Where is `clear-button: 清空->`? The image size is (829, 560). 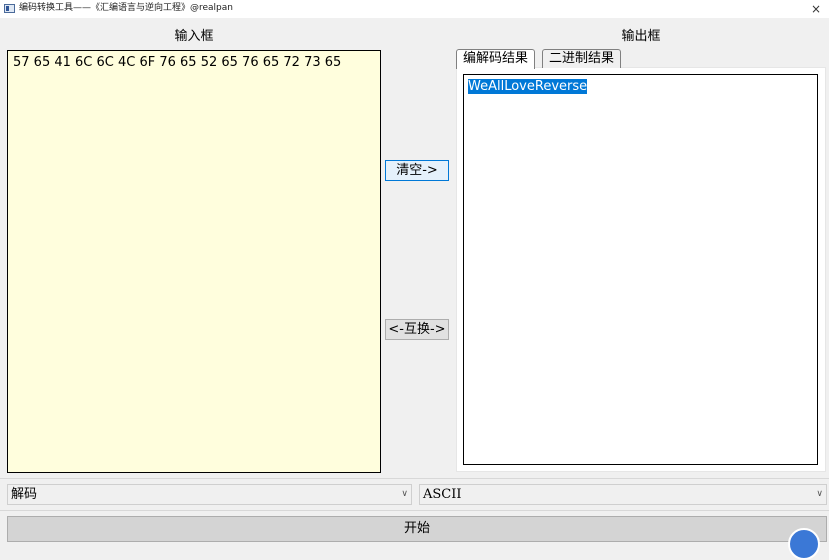 clear-button: 清空-> is located at coordinates (417, 170).